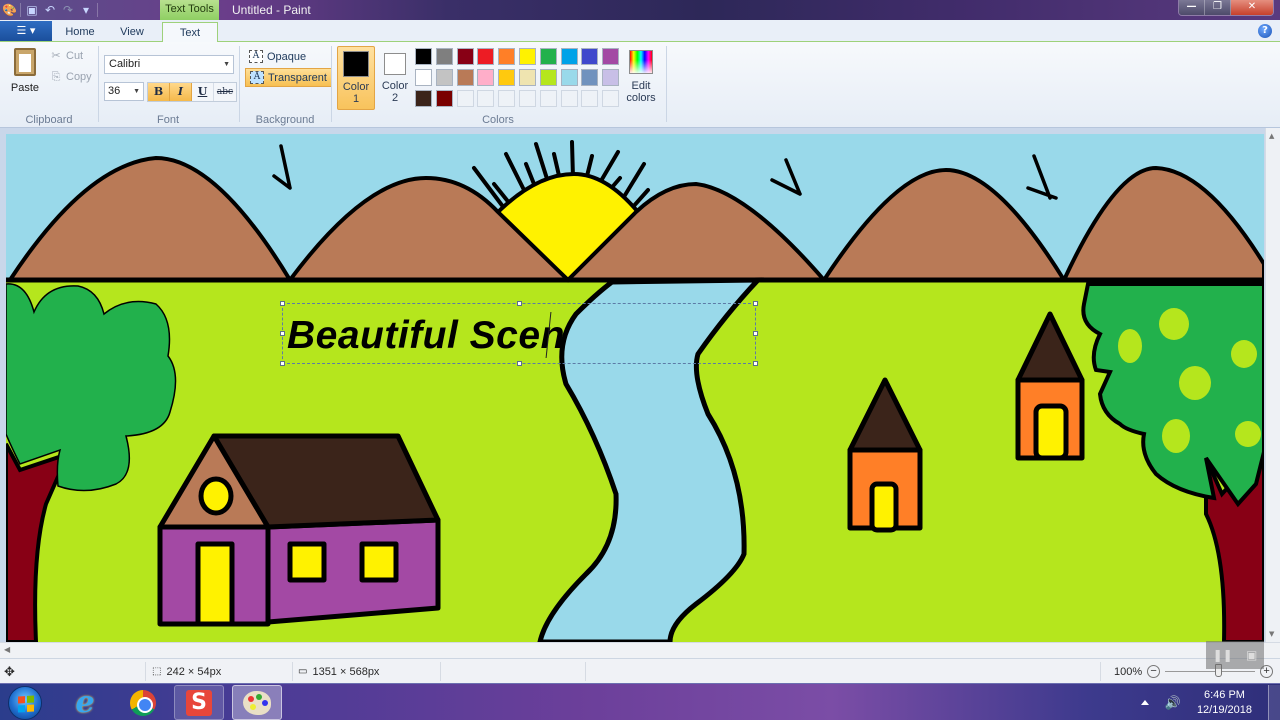  Describe the element at coordinates (132, 32) in the screenshot. I see `tab-view: View` at that location.